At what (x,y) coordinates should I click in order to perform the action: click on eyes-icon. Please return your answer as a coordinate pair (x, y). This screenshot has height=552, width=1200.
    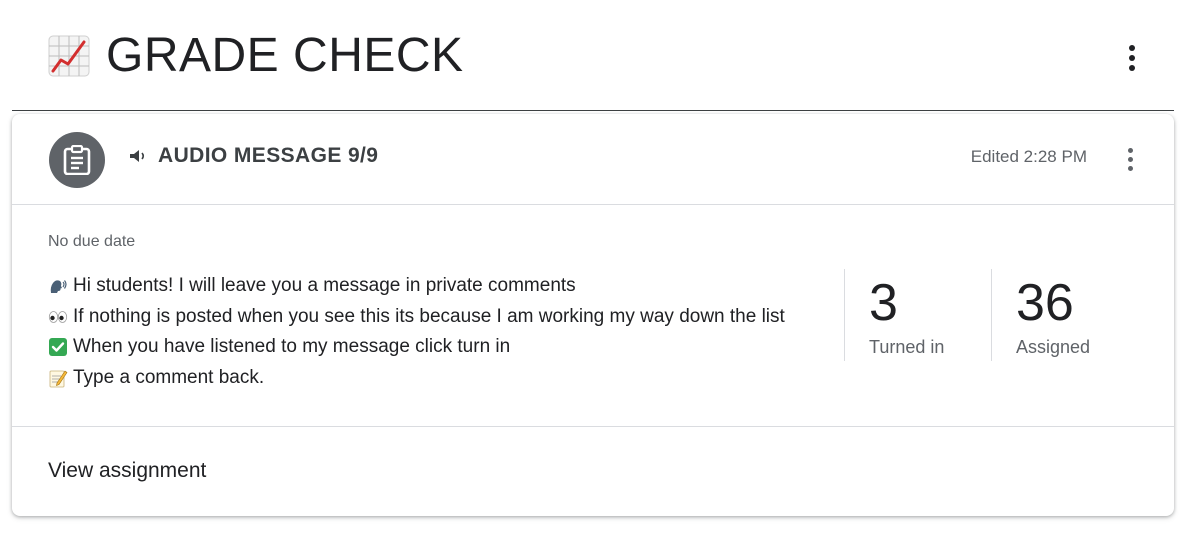
    Looking at the image, I should click on (58, 316).